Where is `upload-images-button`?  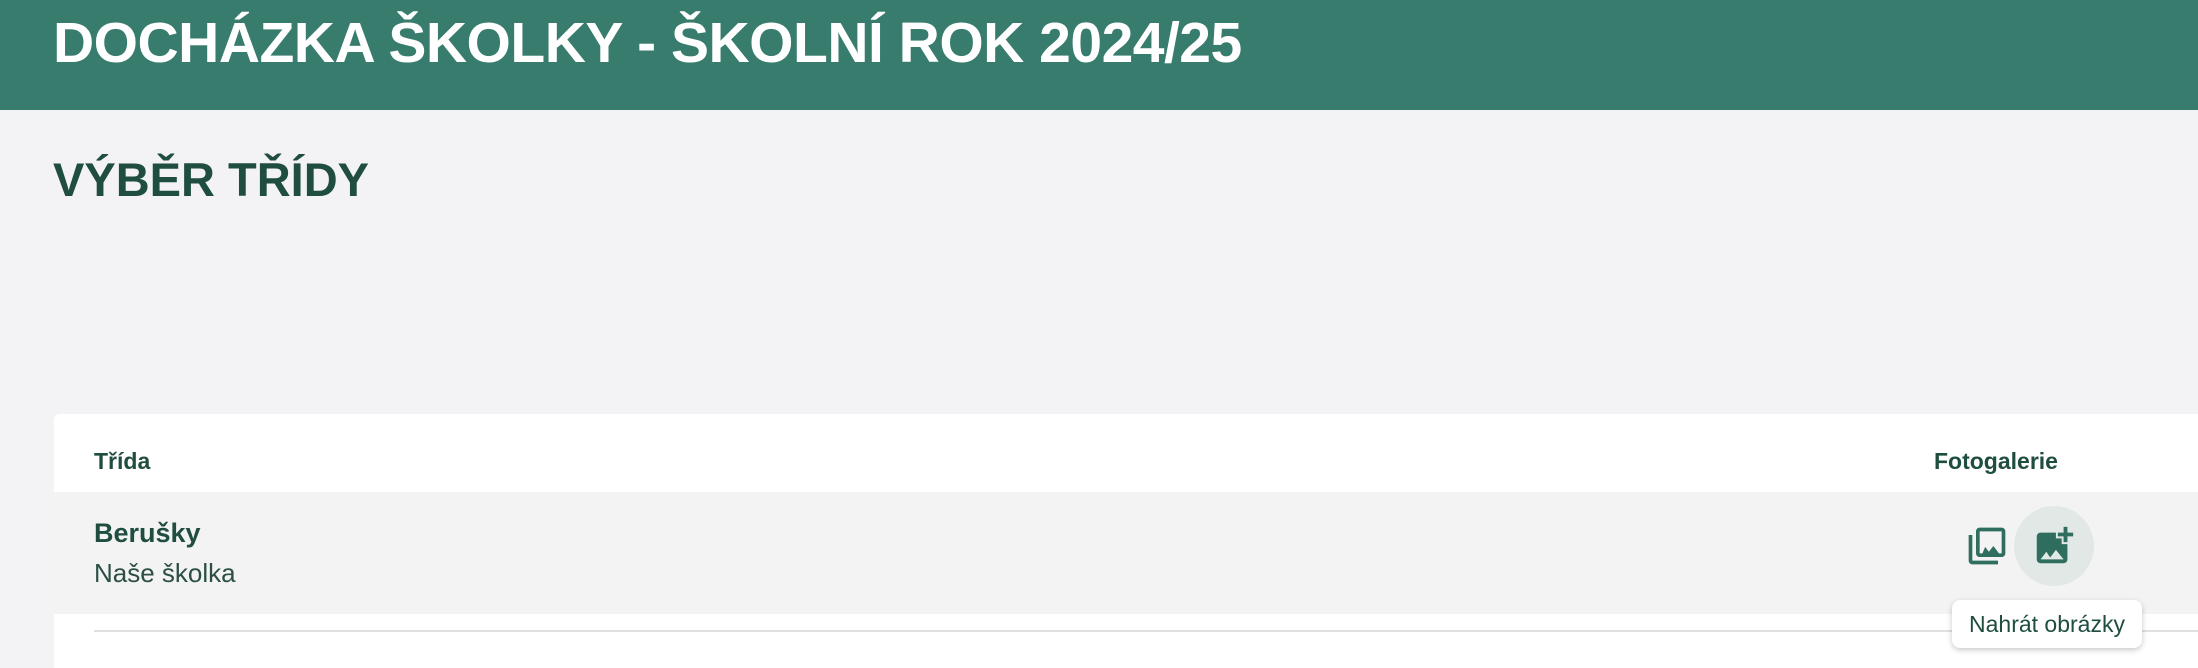
upload-images-button is located at coordinates (2054, 546).